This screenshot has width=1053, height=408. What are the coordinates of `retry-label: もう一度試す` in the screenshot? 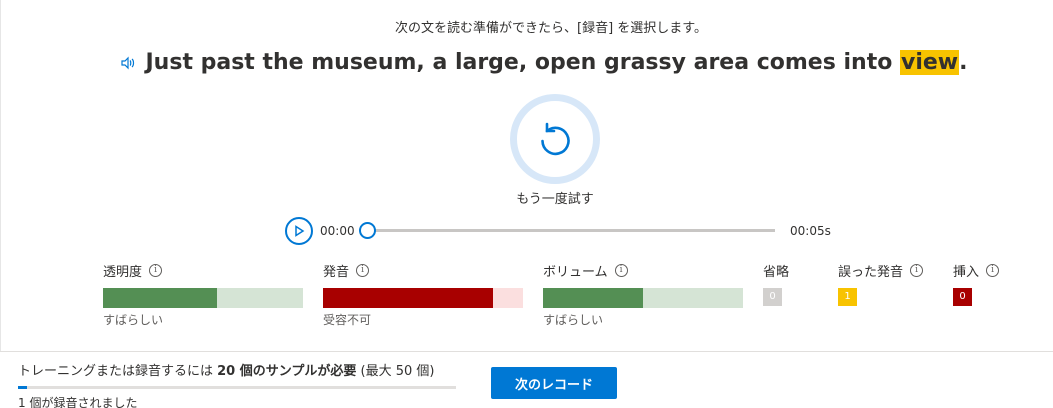 It's located at (555, 199).